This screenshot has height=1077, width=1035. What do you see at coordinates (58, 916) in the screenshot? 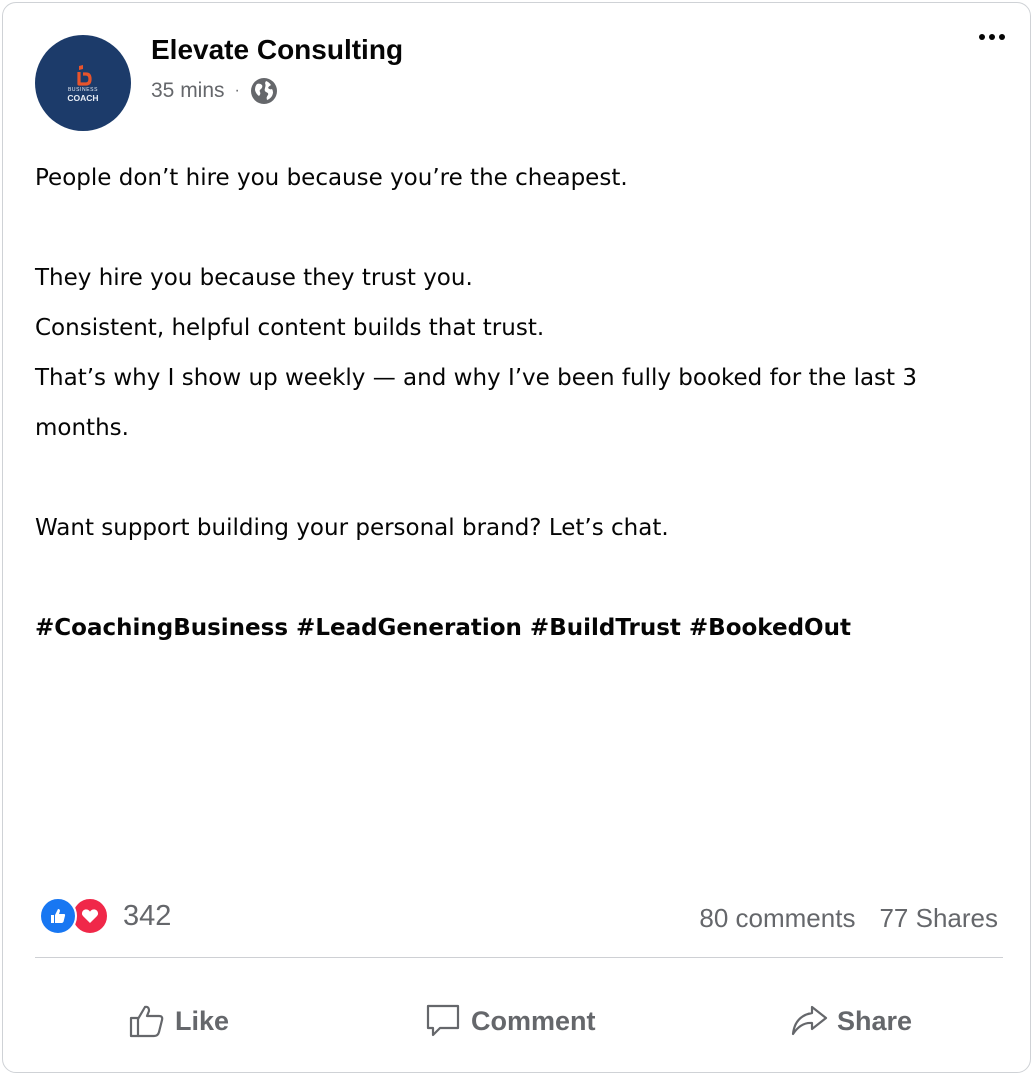
I see `like-reaction-icon` at bounding box center [58, 916].